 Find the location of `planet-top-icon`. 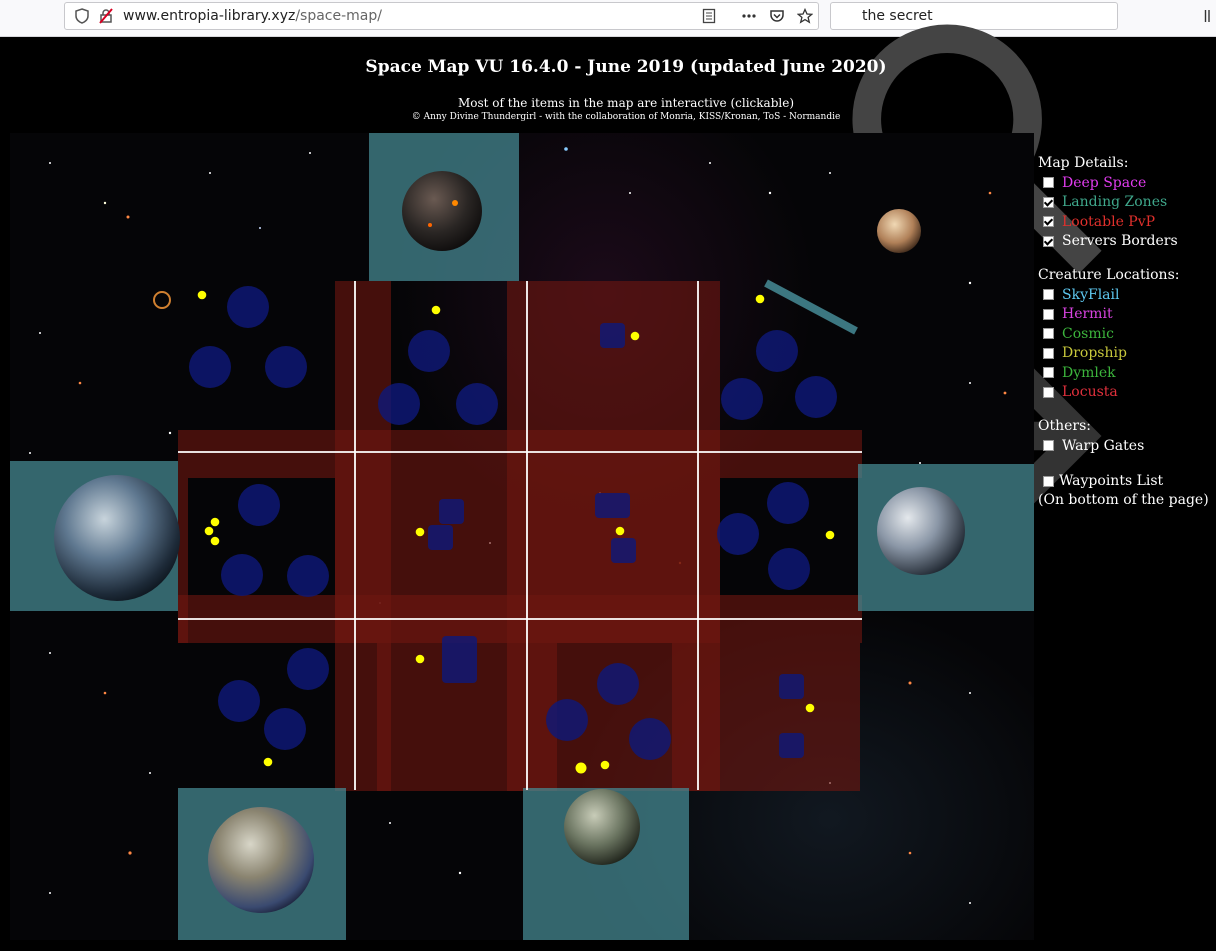

planet-top-icon is located at coordinates (442, 211).